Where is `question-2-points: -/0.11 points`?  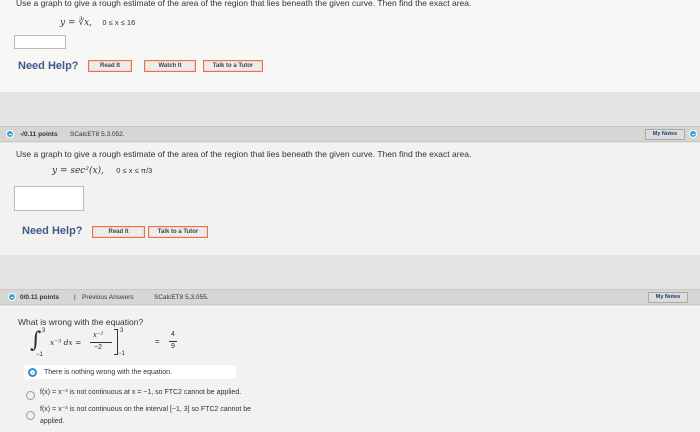 question-2-points: -/0.11 points is located at coordinates (39, 134).